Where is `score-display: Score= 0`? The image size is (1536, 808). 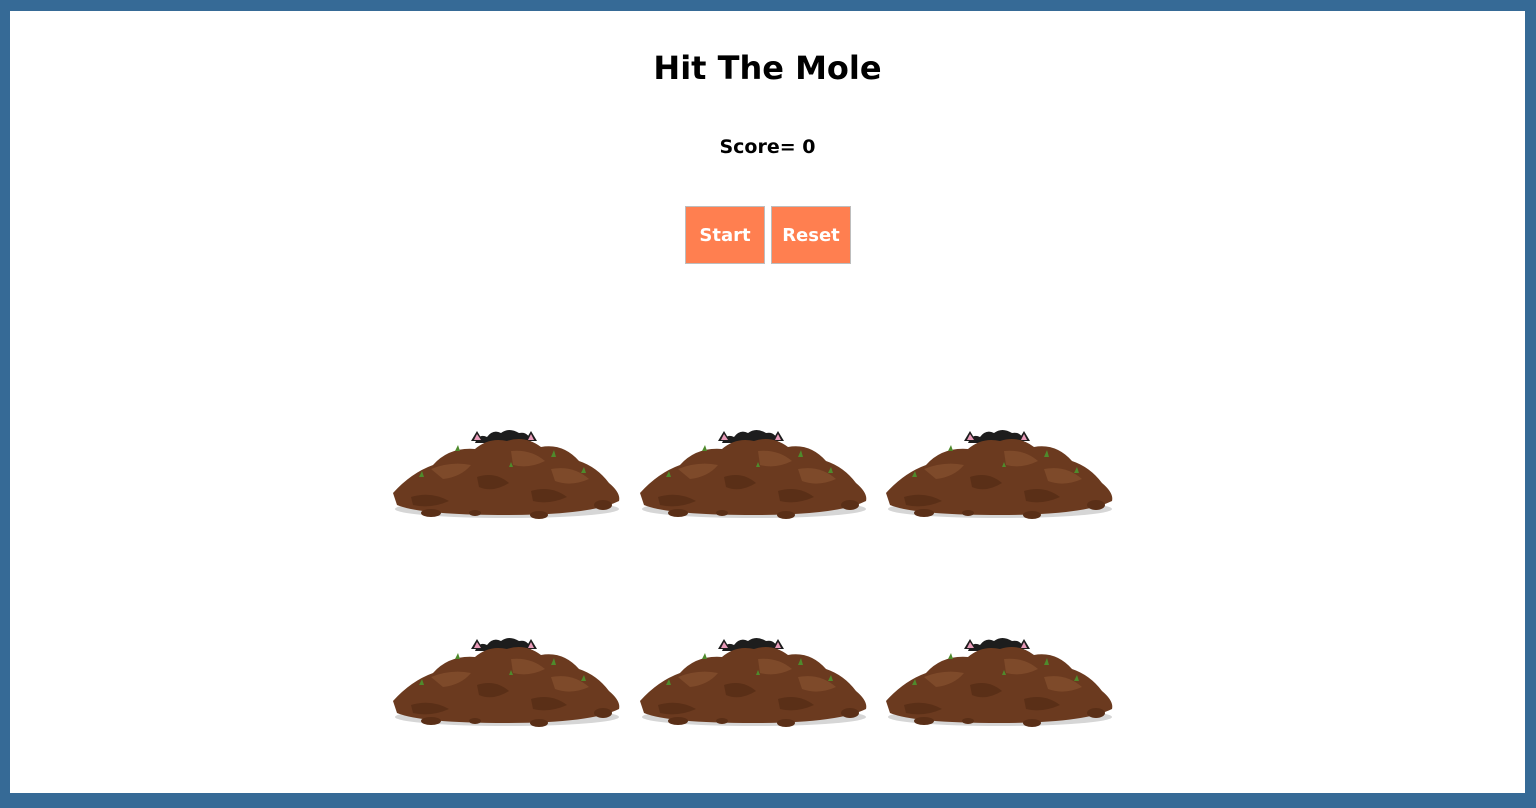
score-display: Score= 0 is located at coordinates (767, 147).